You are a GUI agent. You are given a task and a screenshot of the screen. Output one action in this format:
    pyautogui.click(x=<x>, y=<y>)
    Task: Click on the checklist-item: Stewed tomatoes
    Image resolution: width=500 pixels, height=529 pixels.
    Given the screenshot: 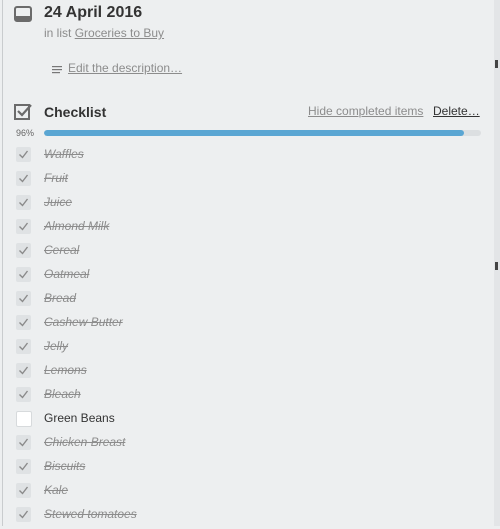 What is the action you would take?
    pyautogui.click(x=247, y=517)
    